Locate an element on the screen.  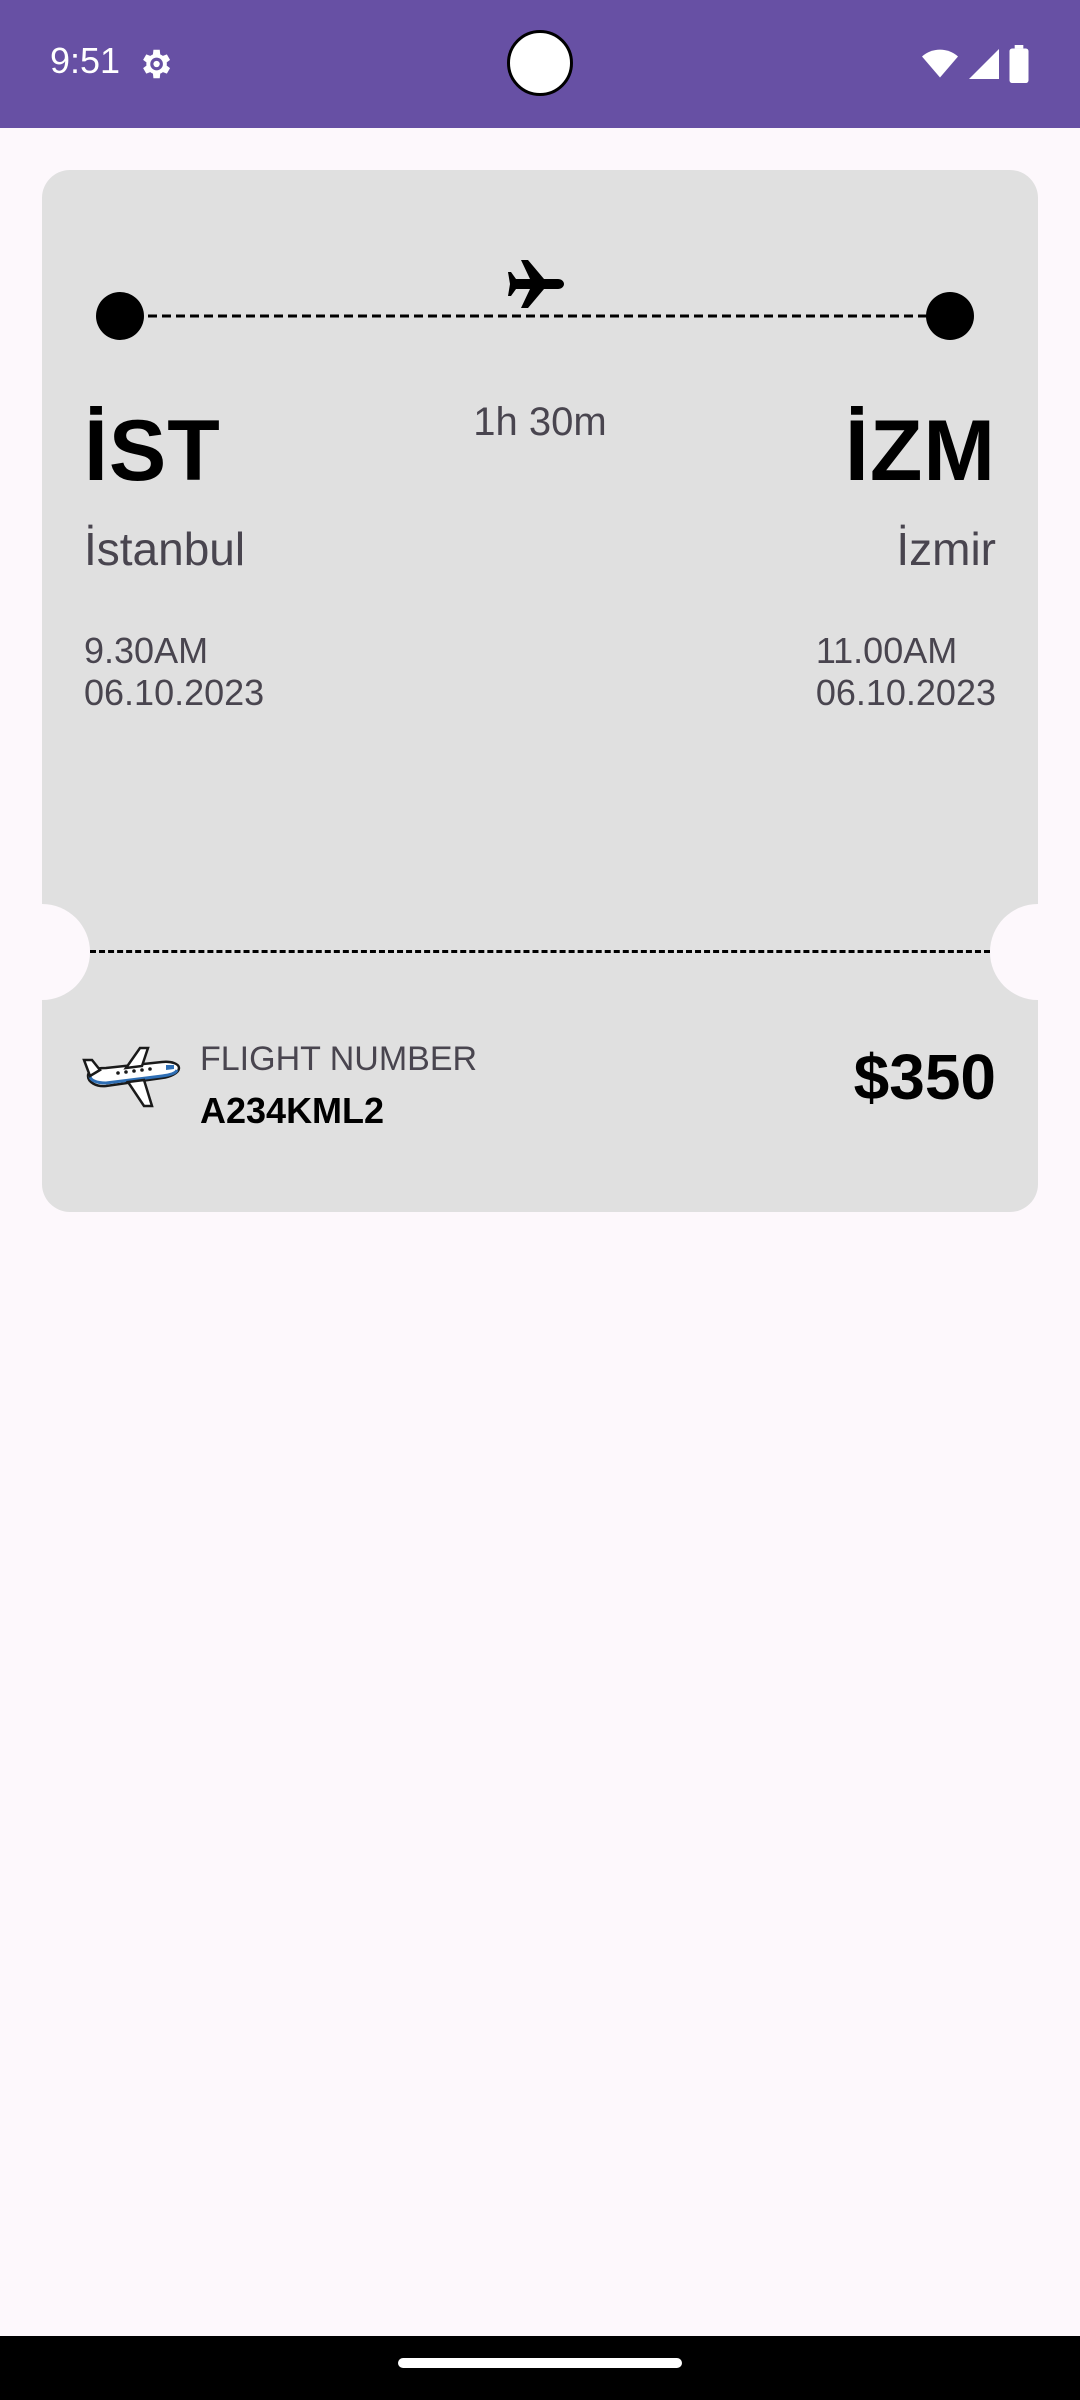
status-bar: 9:51 is located at coordinates (540, 64).